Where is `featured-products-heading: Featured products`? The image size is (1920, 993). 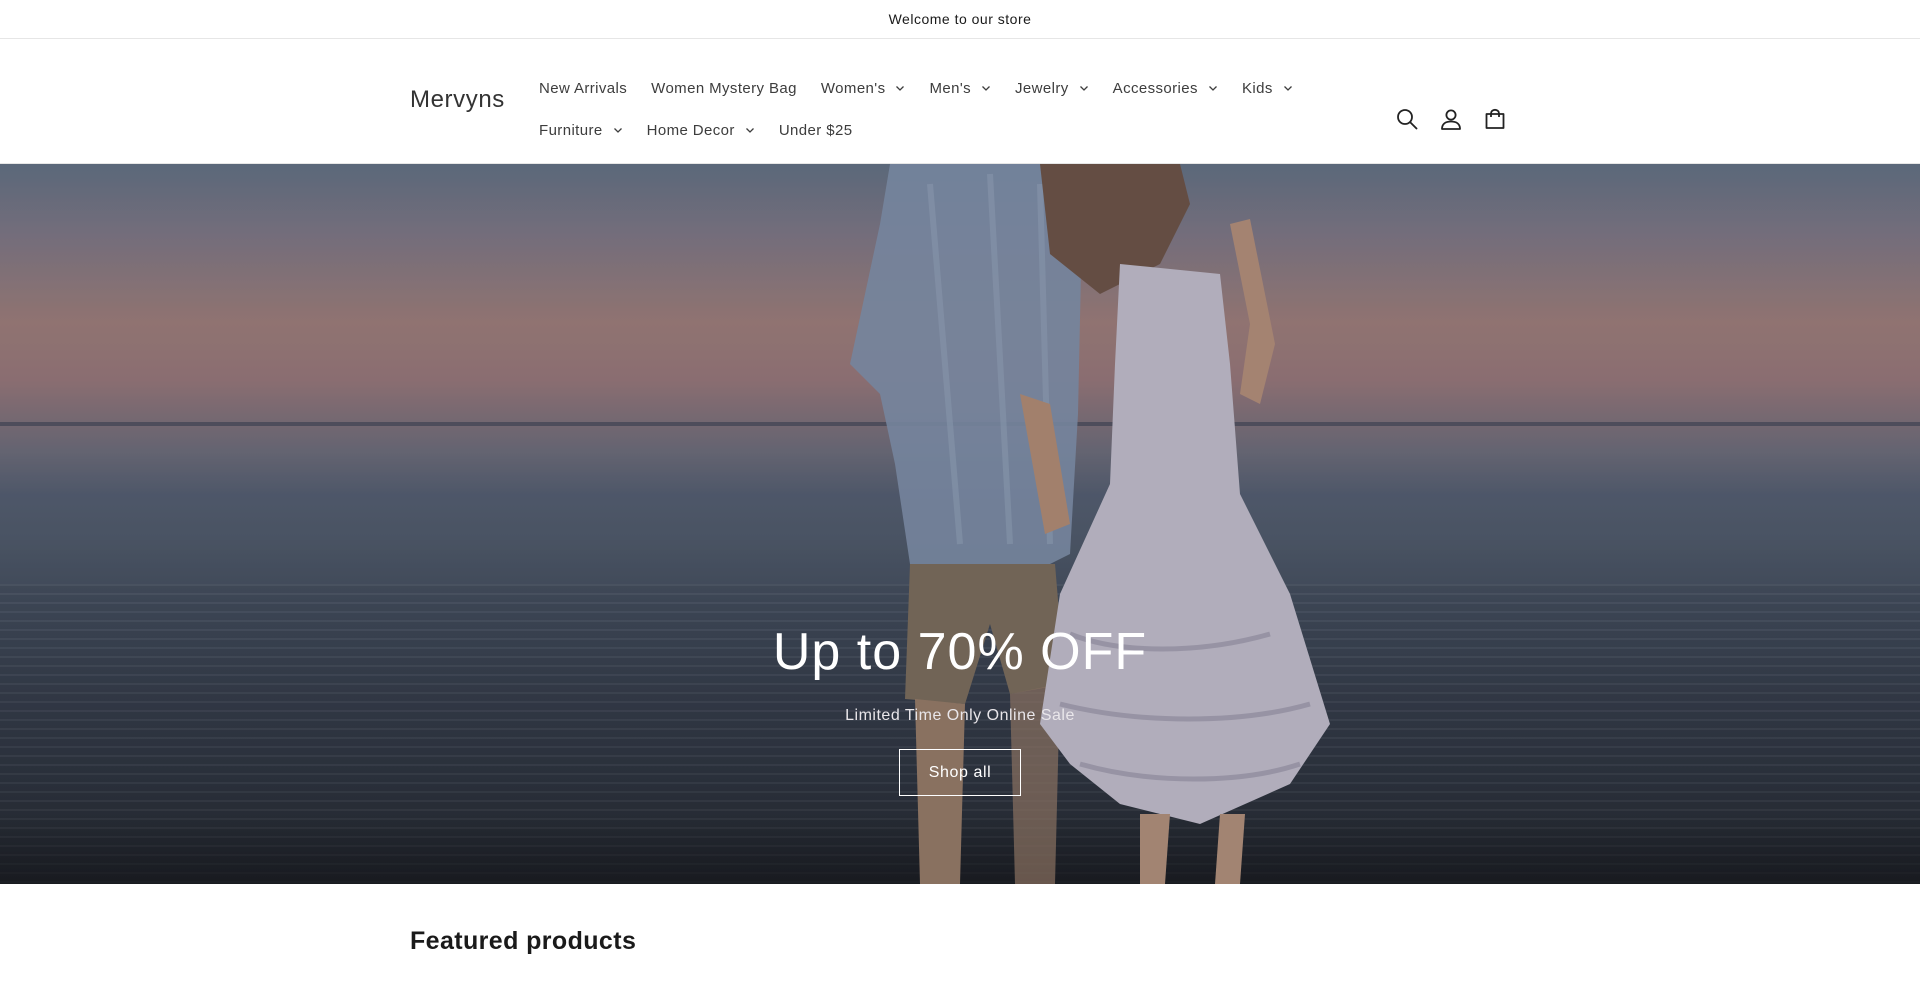 featured-products-heading: Featured products is located at coordinates (523, 941).